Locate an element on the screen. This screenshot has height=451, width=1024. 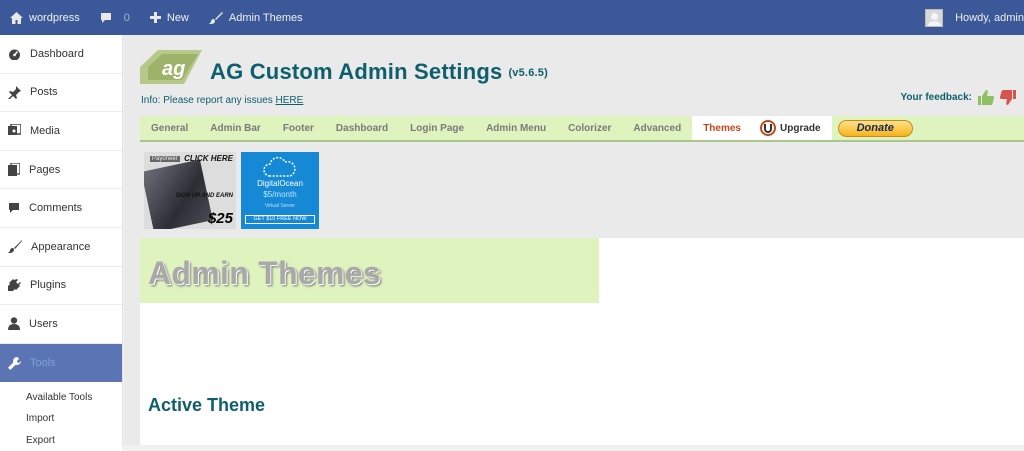
ad-price: $5/month is located at coordinates (280, 194).